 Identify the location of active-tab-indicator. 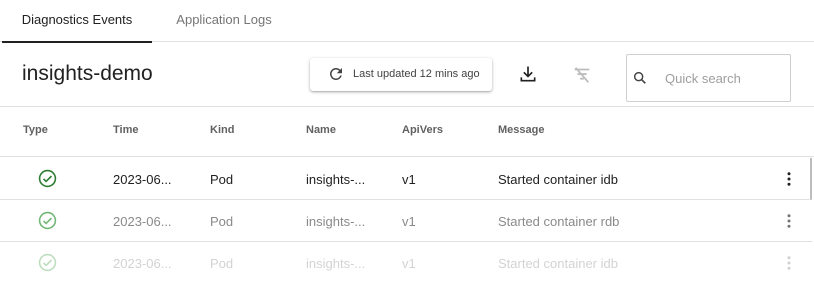
(77, 42).